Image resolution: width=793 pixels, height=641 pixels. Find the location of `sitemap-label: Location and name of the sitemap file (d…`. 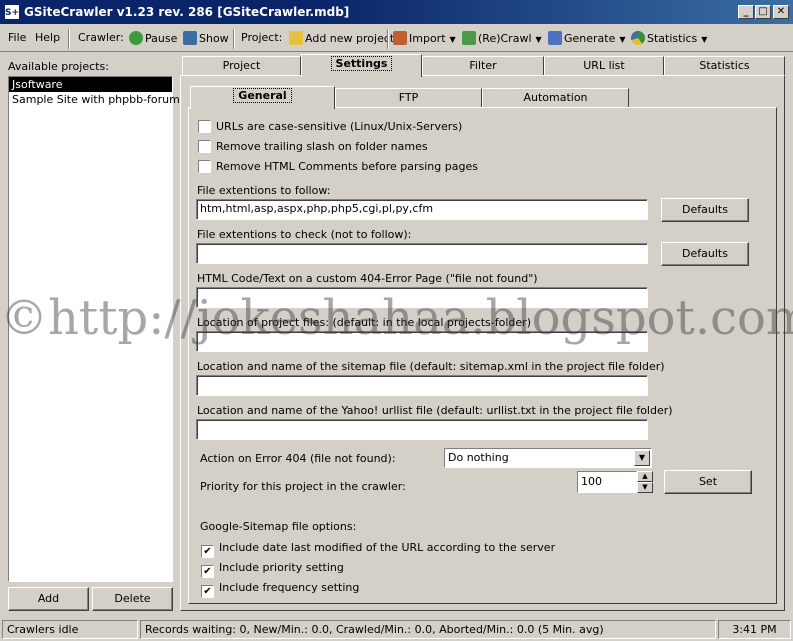

sitemap-label: Location and name of the sitemap file (d… is located at coordinates (431, 366).